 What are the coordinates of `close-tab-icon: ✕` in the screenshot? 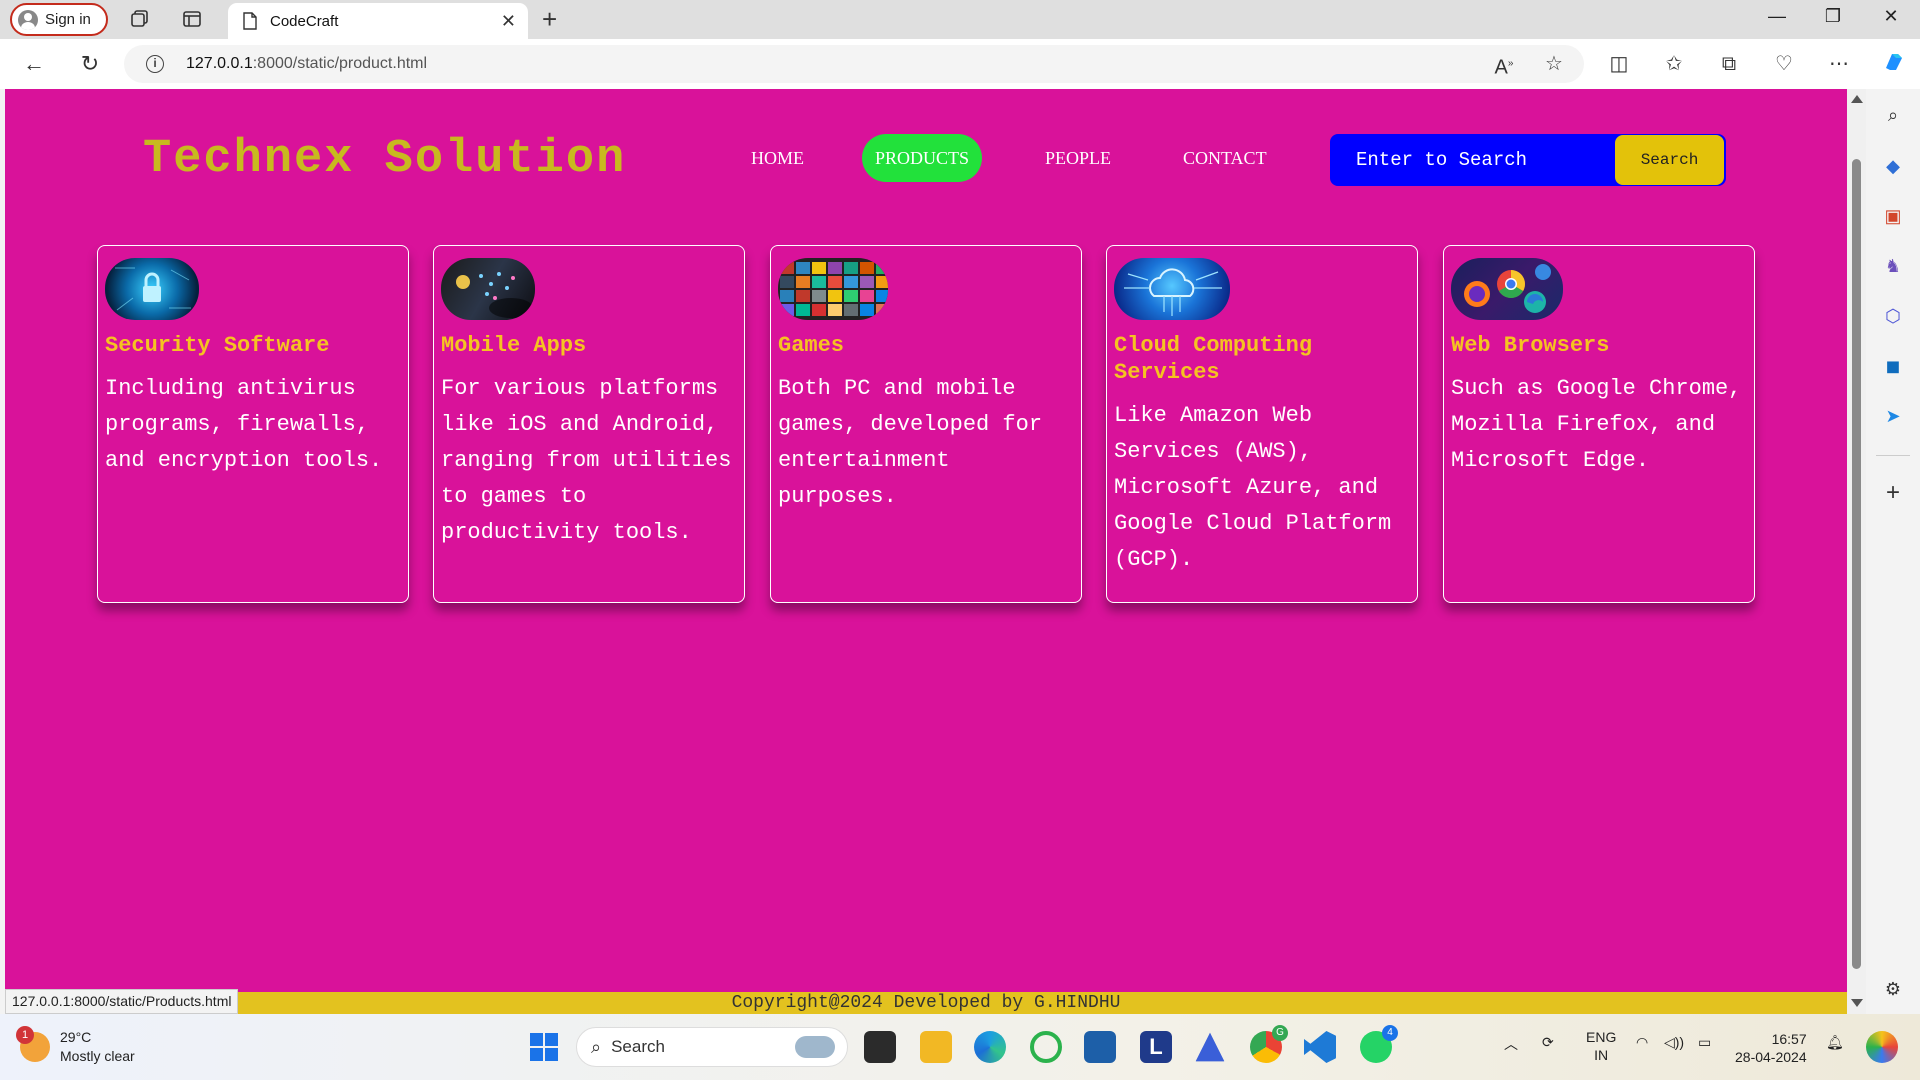 It's located at (508, 21).